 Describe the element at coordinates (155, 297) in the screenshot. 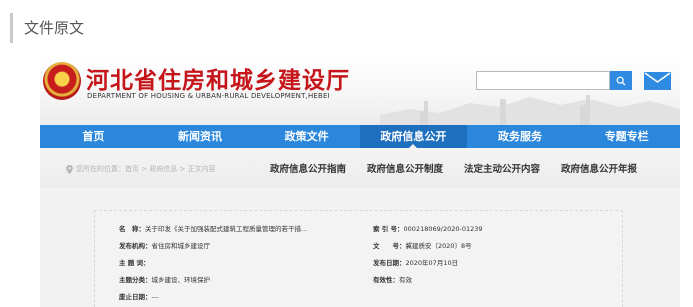

I see `info-value: ---` at that location.